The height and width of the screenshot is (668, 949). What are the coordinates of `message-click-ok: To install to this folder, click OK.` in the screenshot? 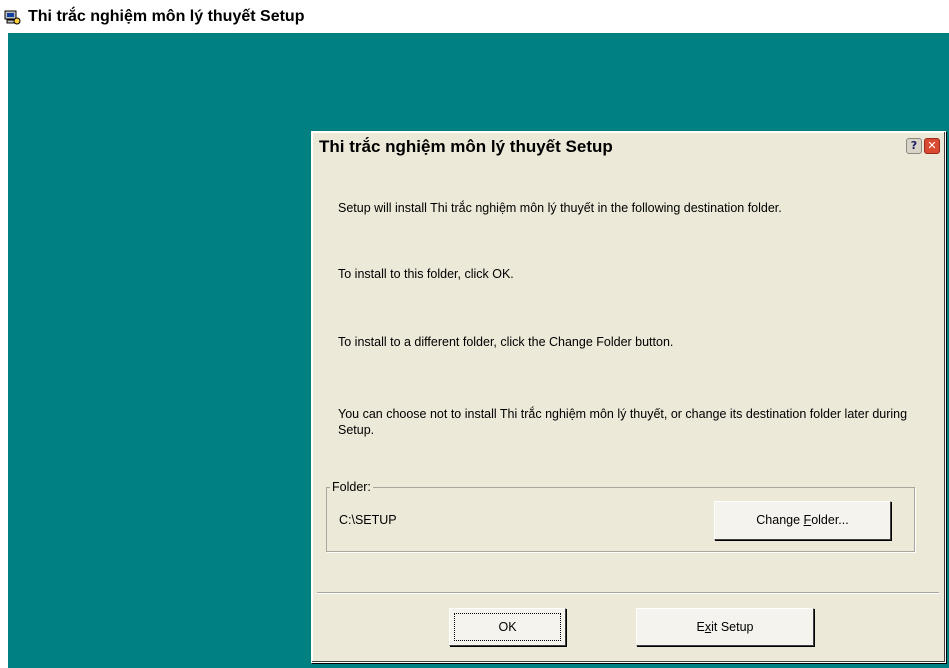 It's located at (426, 274).